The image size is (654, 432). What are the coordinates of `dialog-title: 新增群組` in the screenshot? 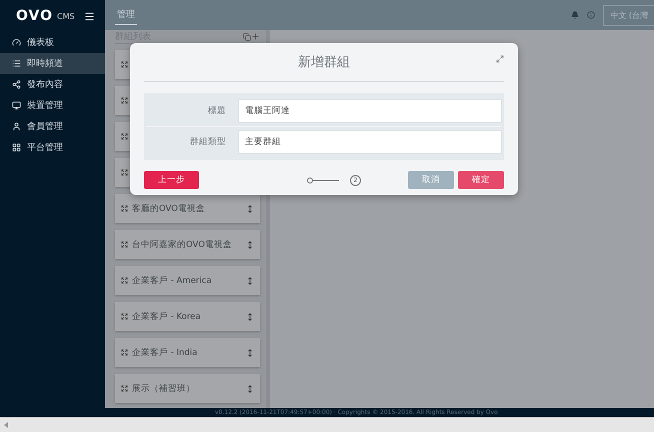 It's located at (324, 62).